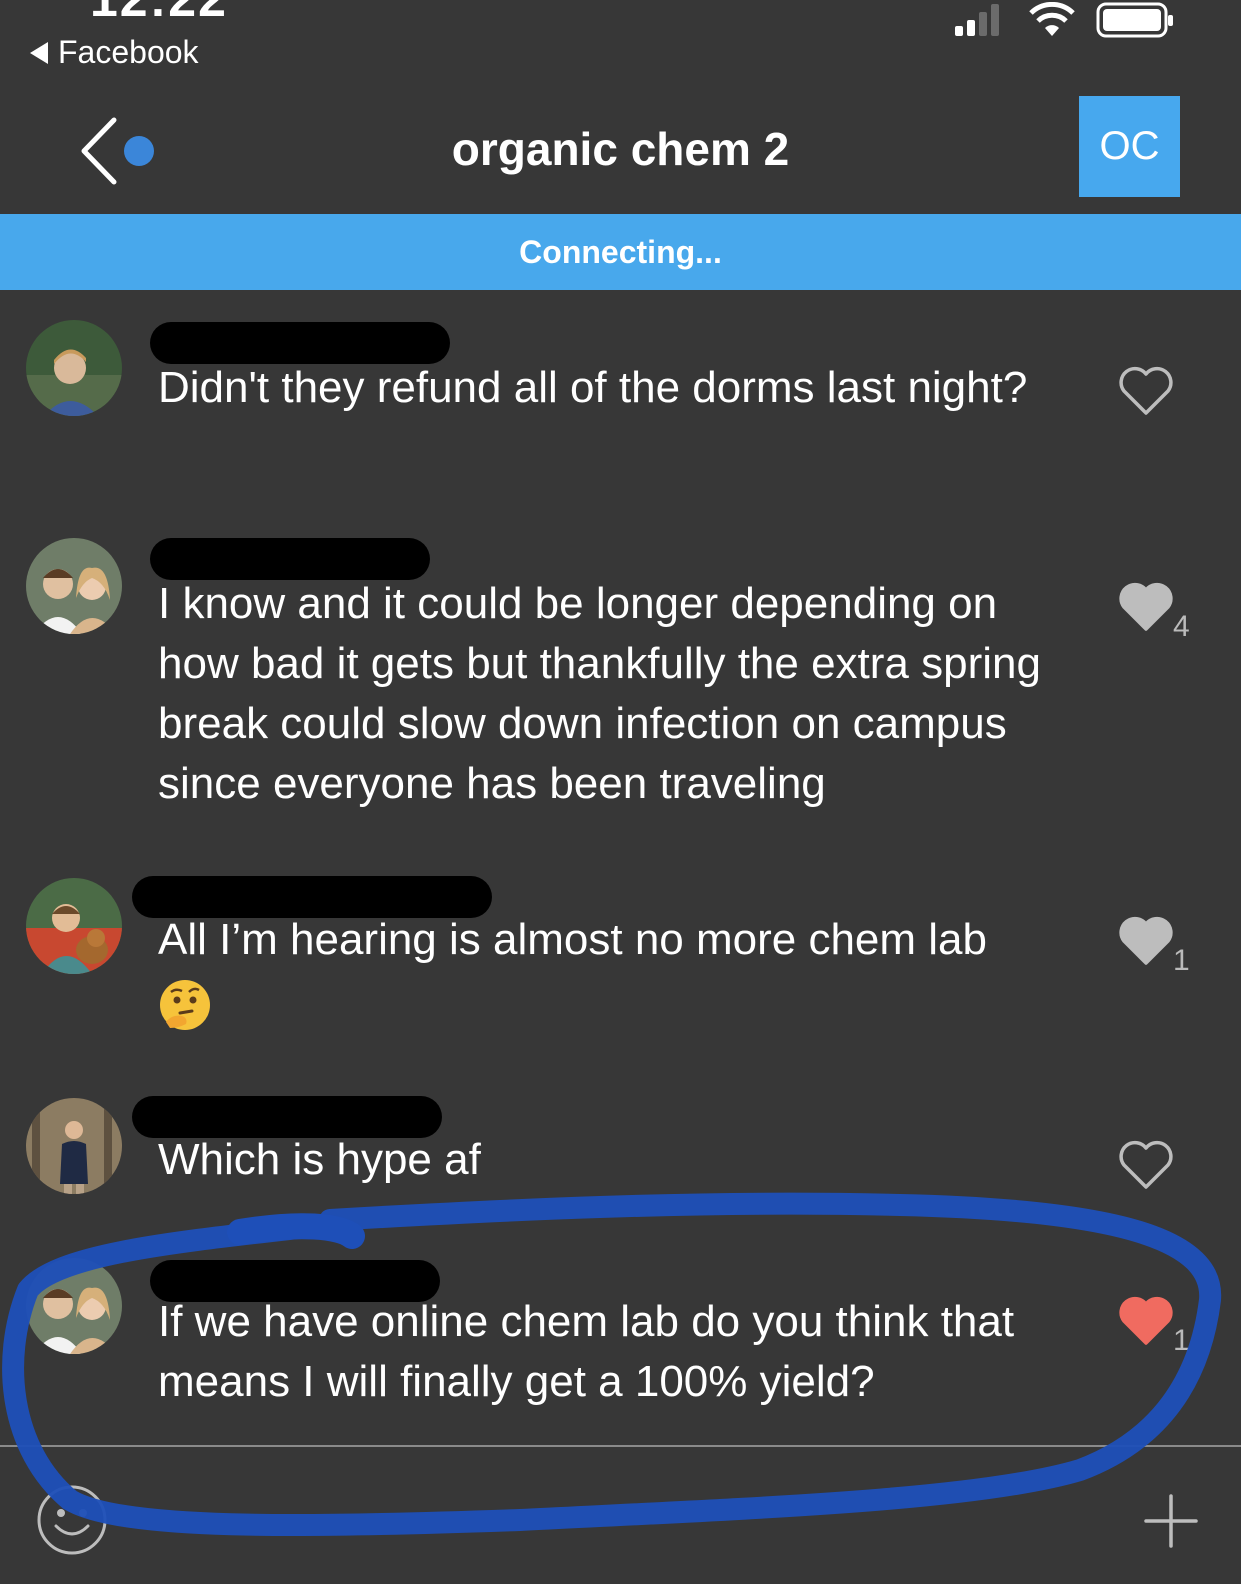 The height and width of the screenshot is (1584, 1241). I want to click on battery-icon, so click(1134, 20).